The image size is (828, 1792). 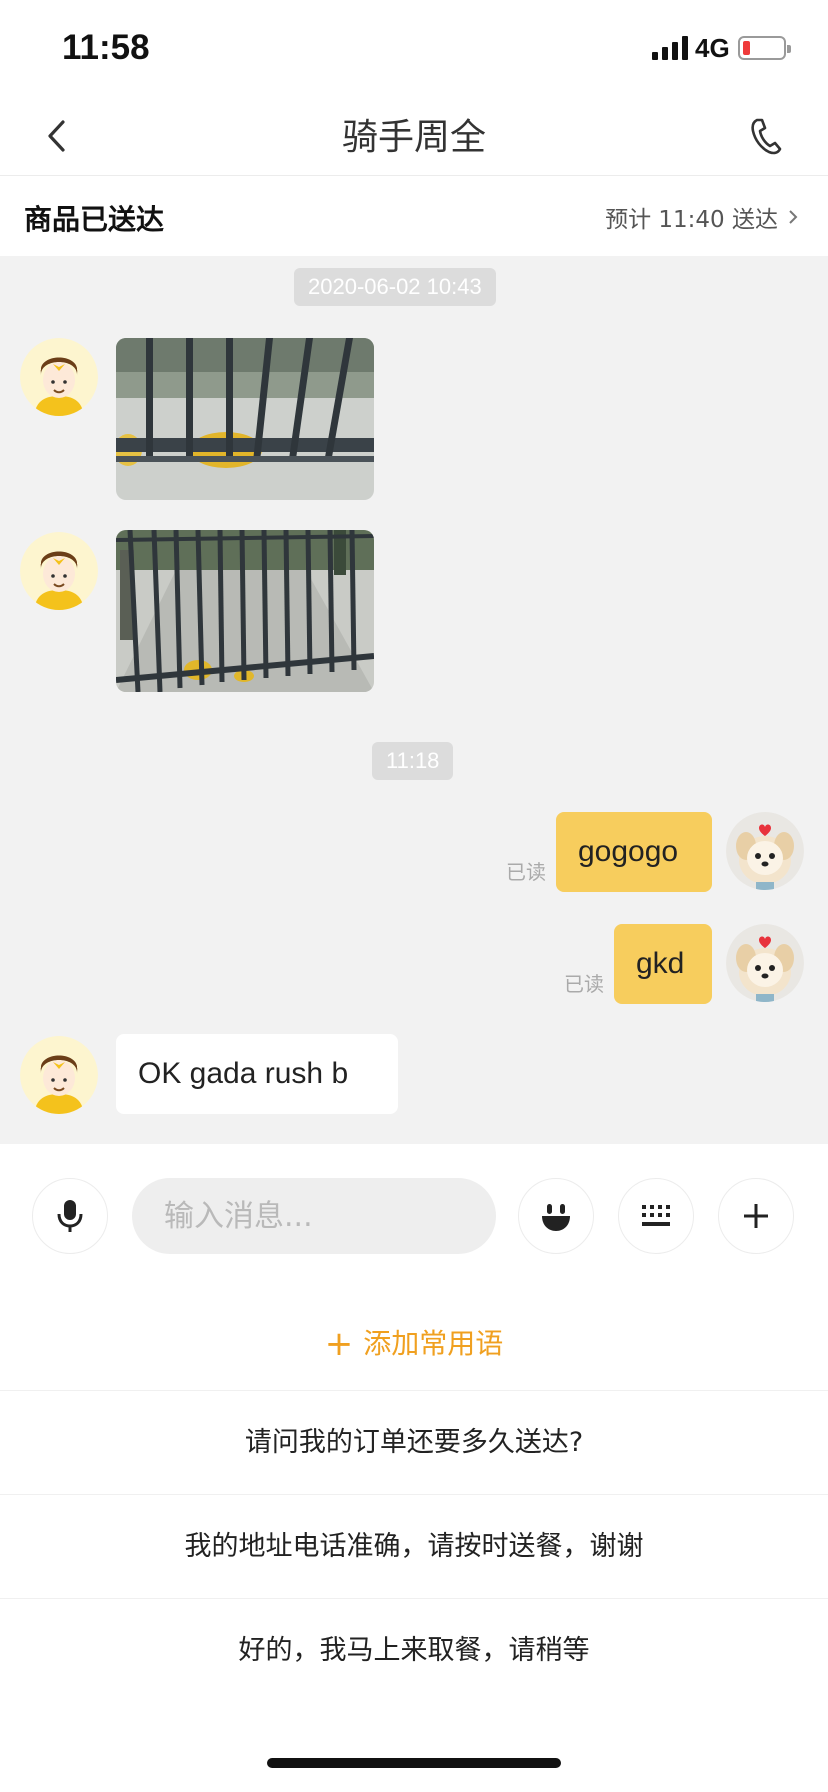 I want to click on keyboard-icon, so click(x=656, y=1215).